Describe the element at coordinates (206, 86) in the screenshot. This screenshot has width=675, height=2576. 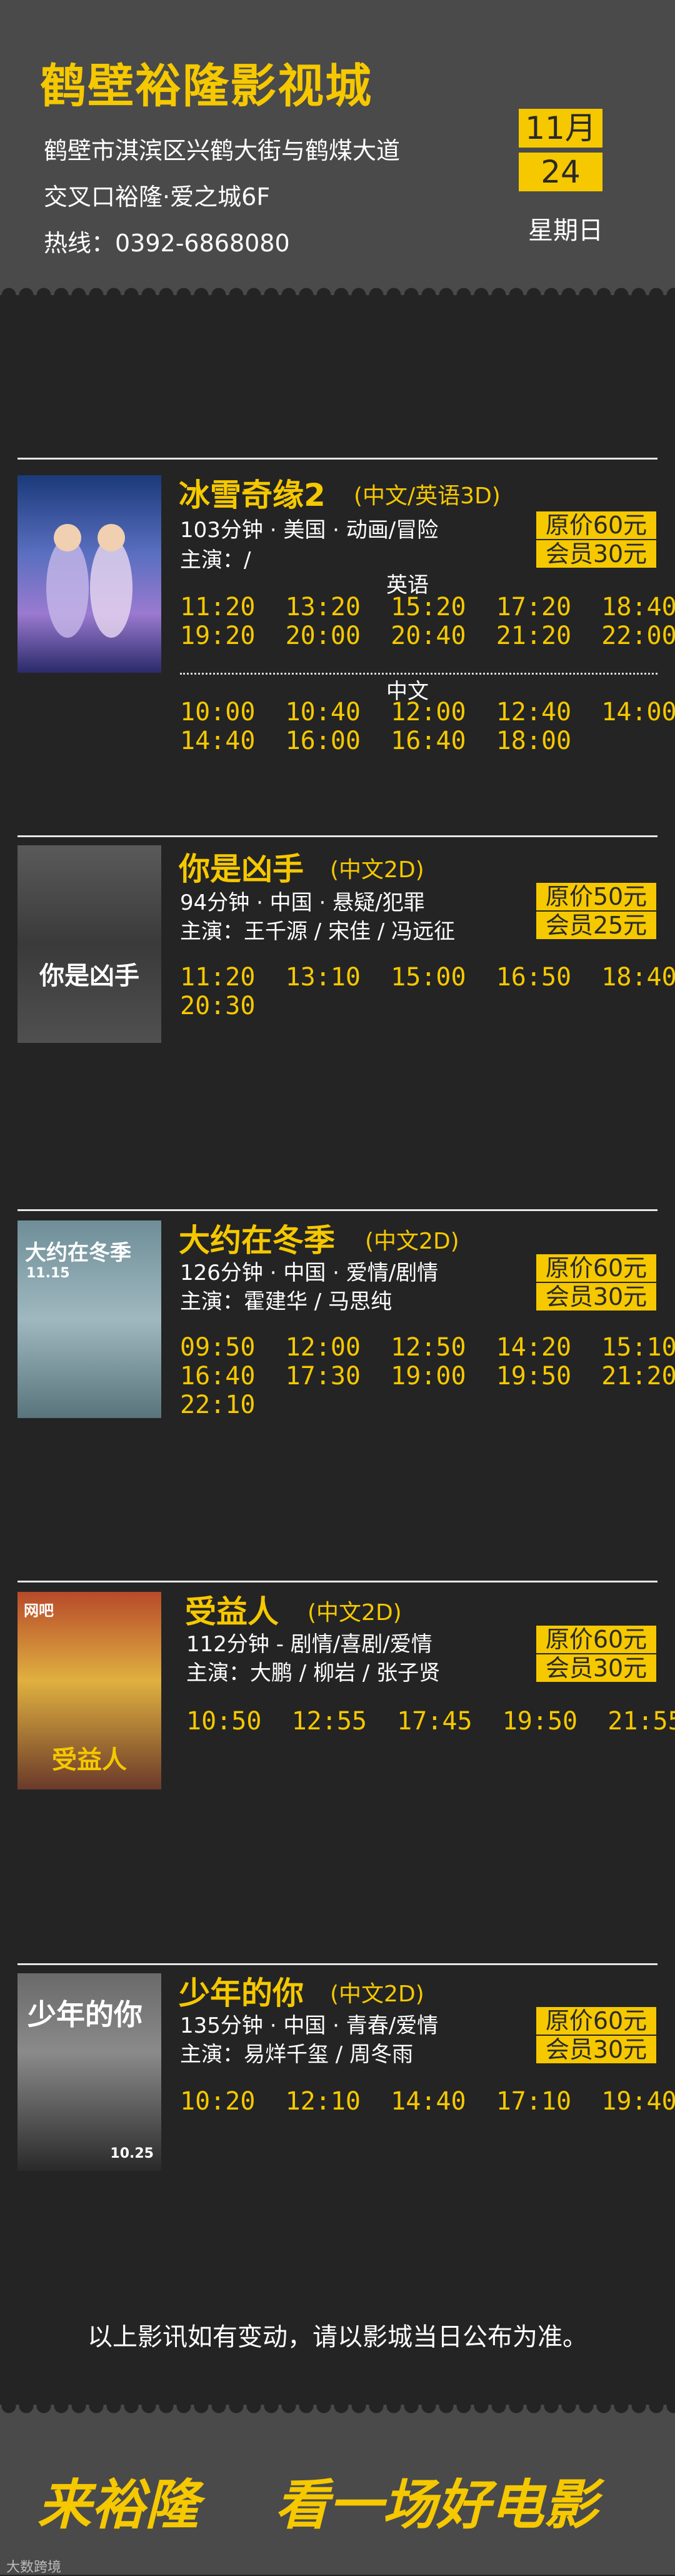
I see `cinema-name: 鹤壁裕隆影视城` at that location.